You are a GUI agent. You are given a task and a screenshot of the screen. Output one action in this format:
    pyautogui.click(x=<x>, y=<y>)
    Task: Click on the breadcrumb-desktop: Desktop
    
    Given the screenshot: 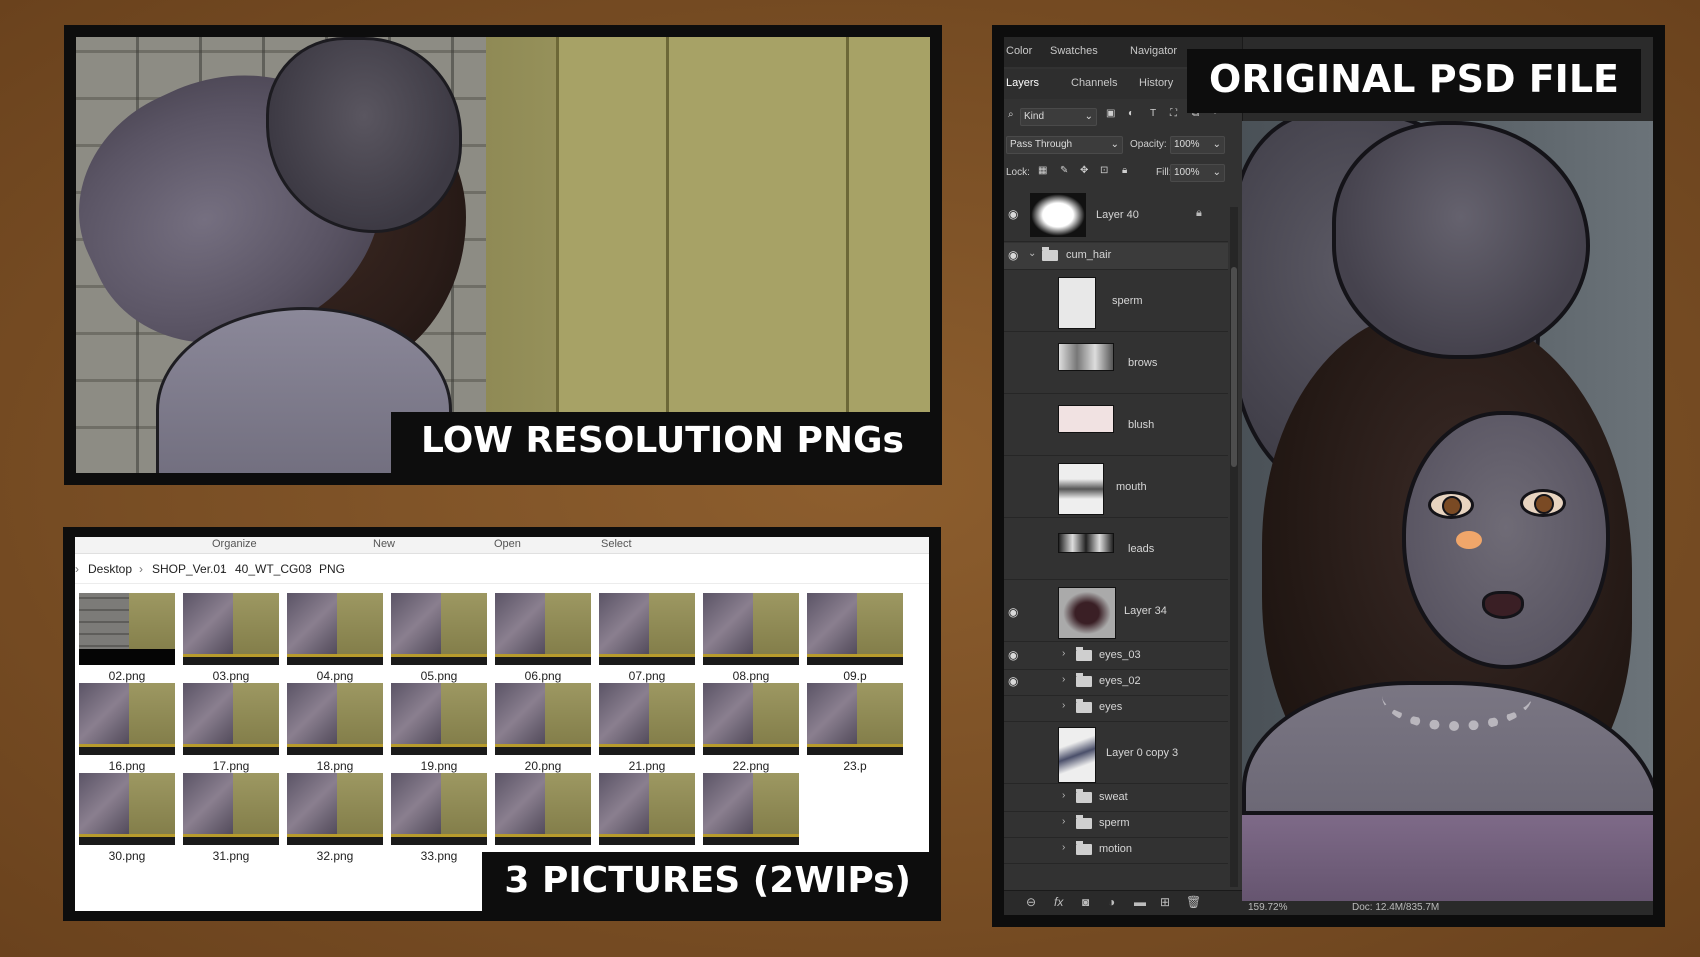 What is the action you would take?
    pyautogui.click(x=110, y=569)
    